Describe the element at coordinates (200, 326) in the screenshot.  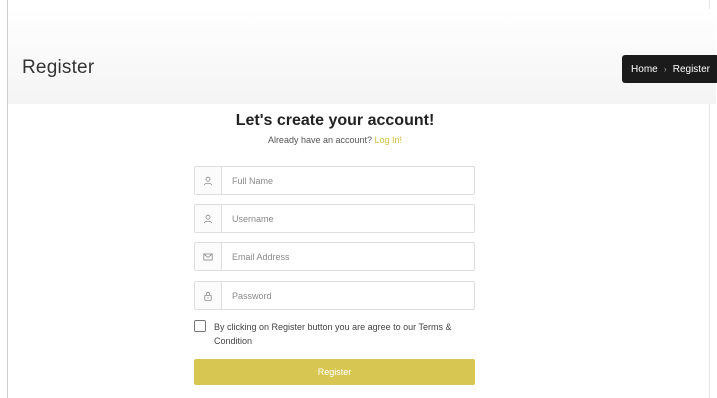
I see `terms-checkbox` at that location.